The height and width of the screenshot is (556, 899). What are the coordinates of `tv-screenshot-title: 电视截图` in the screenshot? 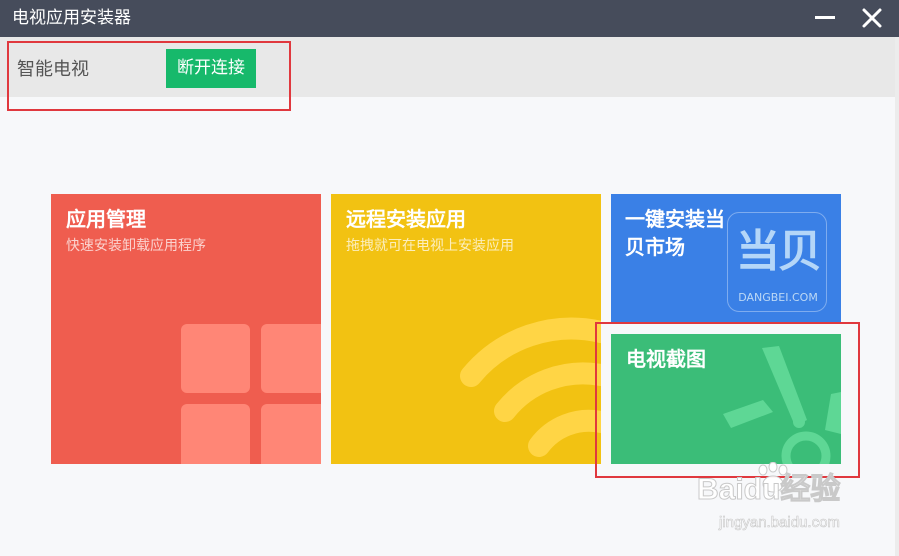 It's located at (666, 359).